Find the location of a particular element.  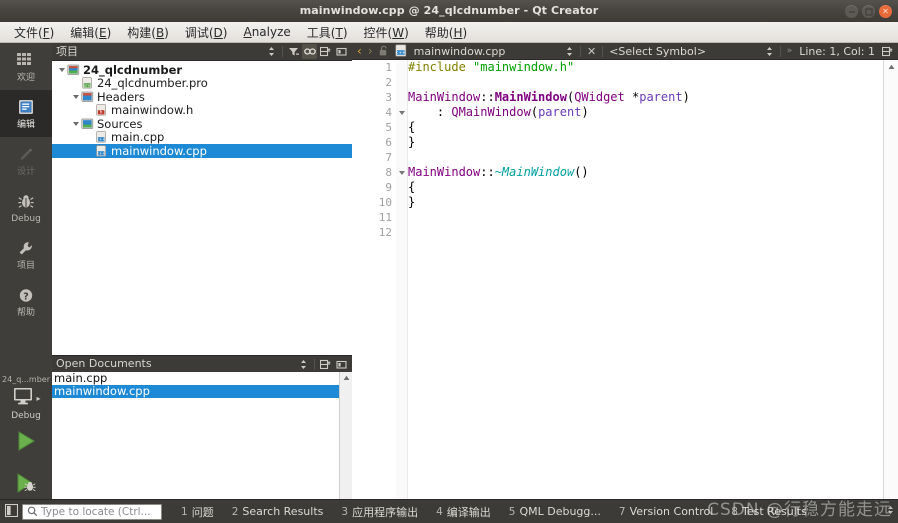

mode-edit: 编辑 is located at coordinates (26, 113).